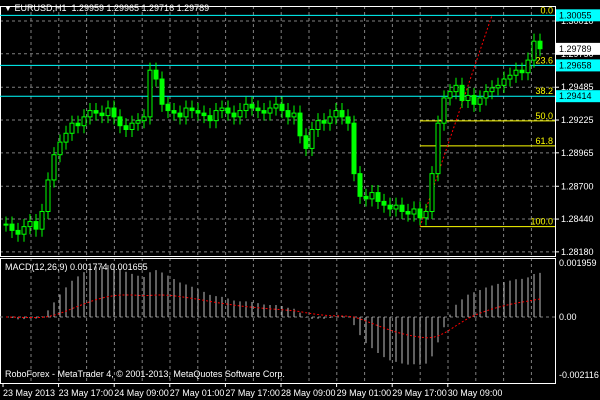 This screenshot has width=600, height=400. What do you see at coordinates (140, 8) in the screenshot?
I see `ohlc-values: 1.29959 1.29965 1.29716 1.29789` at bounding box center [140, 8].